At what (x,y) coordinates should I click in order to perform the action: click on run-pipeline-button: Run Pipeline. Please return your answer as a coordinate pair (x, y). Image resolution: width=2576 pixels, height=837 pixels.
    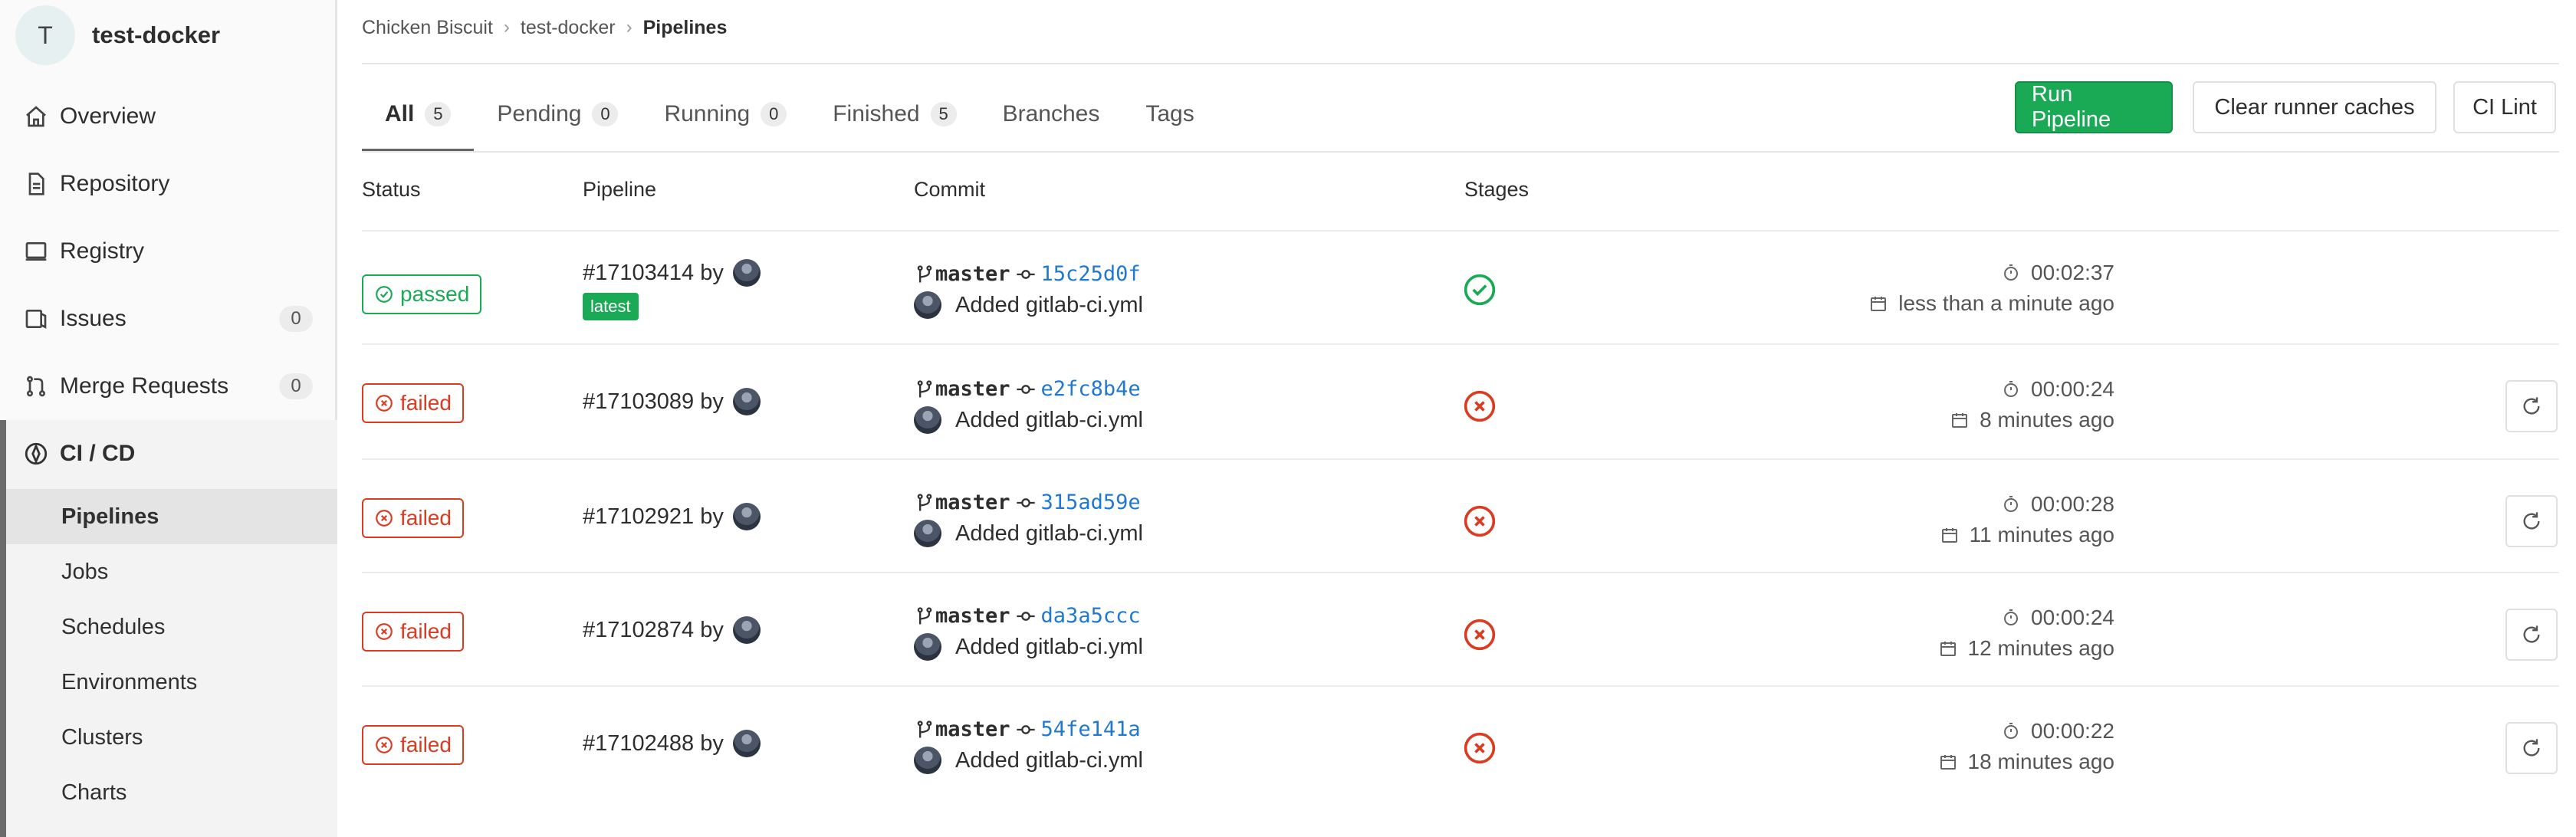
    Looking at the image, I should click on (2094, 107).